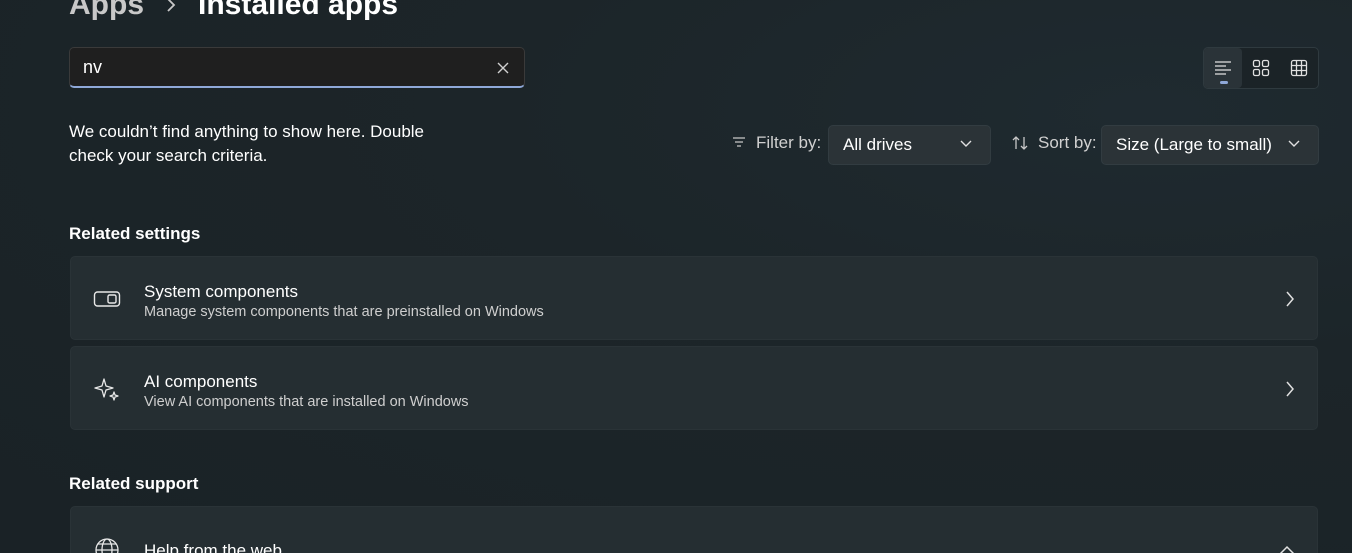 This screenshot has width=1352, height=553. What do you see at coordinates (1020, 143) in the screenshot?
I see `sort-icon` at bounding box center [1020, 143].